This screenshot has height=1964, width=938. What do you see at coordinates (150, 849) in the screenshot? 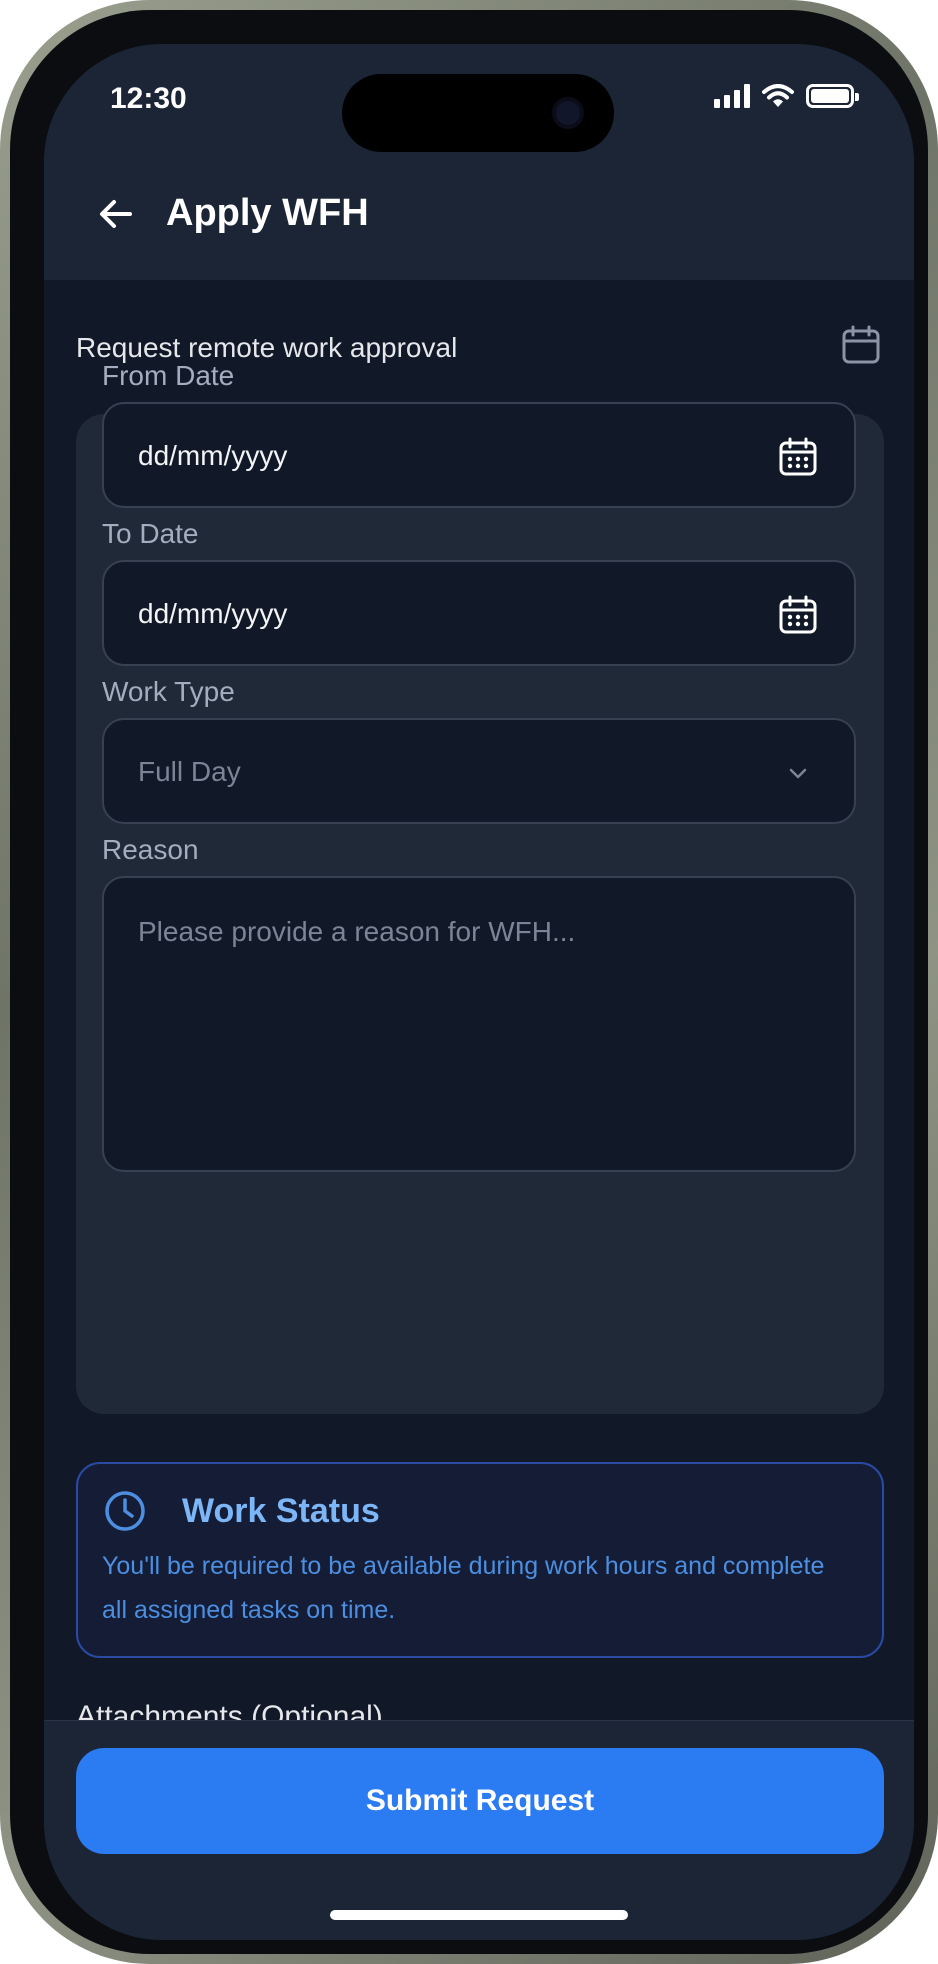
I see `reason-label: Reason` at bounding box center [150, 849].